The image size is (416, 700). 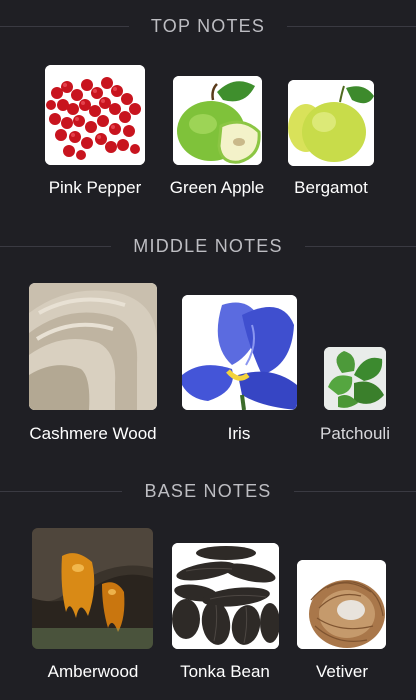 I want to click on patchouli-image, so click(x=355, y=378).